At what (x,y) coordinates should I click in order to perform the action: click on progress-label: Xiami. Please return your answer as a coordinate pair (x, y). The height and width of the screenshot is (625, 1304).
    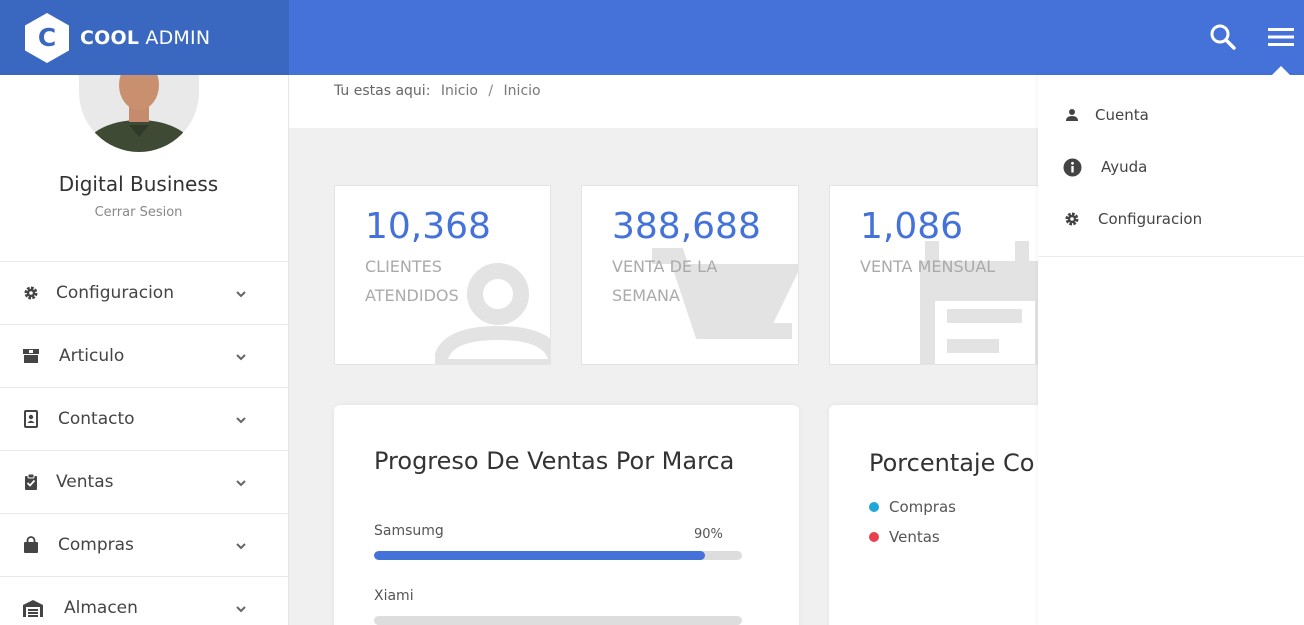
    Looking at the image, I should click on (394, 596).